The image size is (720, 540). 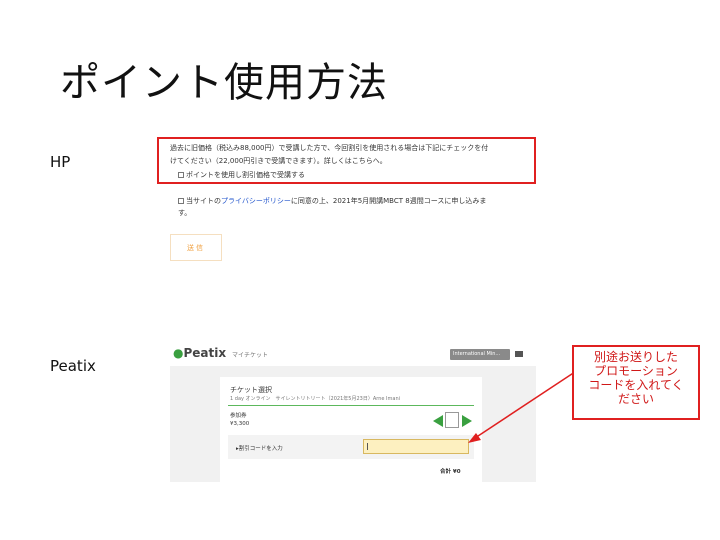 What do you see at coordinates (250, 354) in the screenshot?
I see `my-tickets-link: マイチケット` at bounding box center [250, 354].